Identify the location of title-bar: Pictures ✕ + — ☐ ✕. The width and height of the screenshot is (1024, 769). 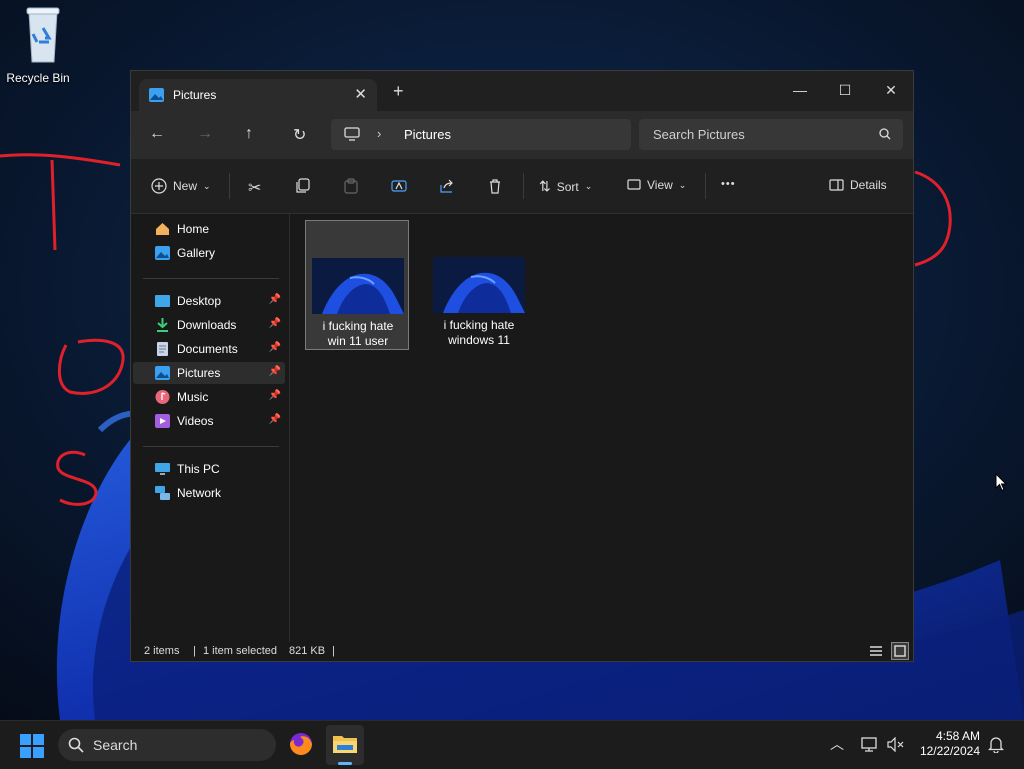
(522, 91).